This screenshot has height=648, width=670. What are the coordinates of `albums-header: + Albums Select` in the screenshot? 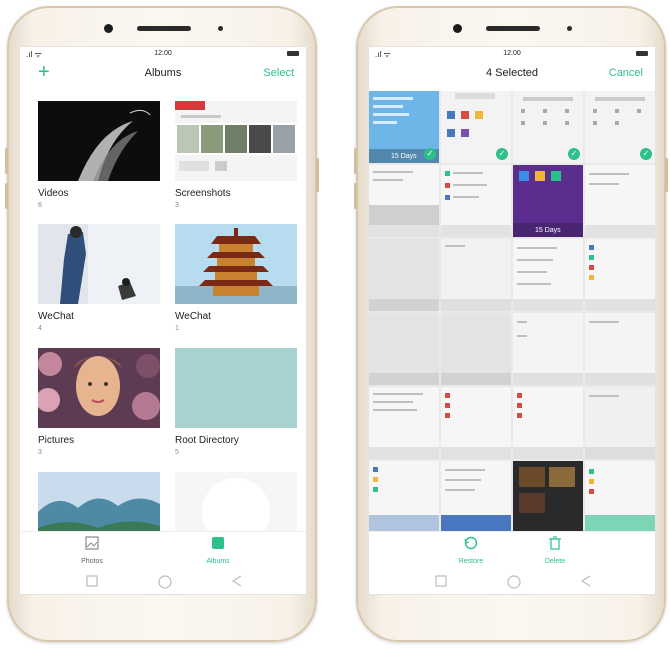 It's located at (163, 74).